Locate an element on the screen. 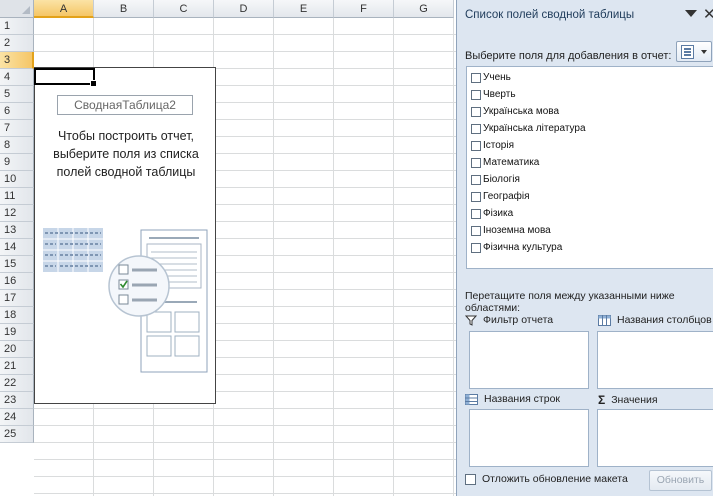  defer-layout-checkbox is located at coordinates (470, 479).